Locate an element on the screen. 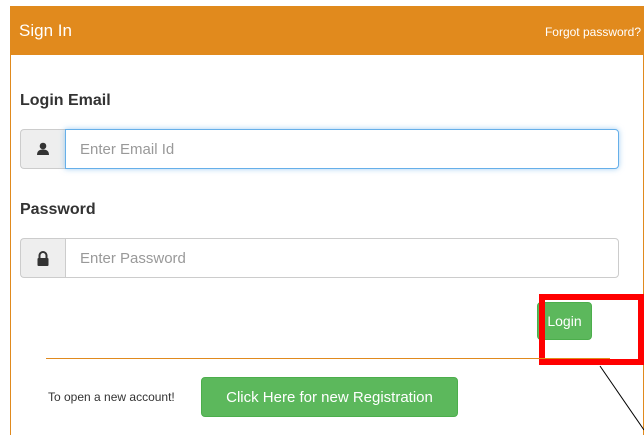 The width and height of the screenshot is (644, 435). lock-icon is located at coordinates (42, 258).